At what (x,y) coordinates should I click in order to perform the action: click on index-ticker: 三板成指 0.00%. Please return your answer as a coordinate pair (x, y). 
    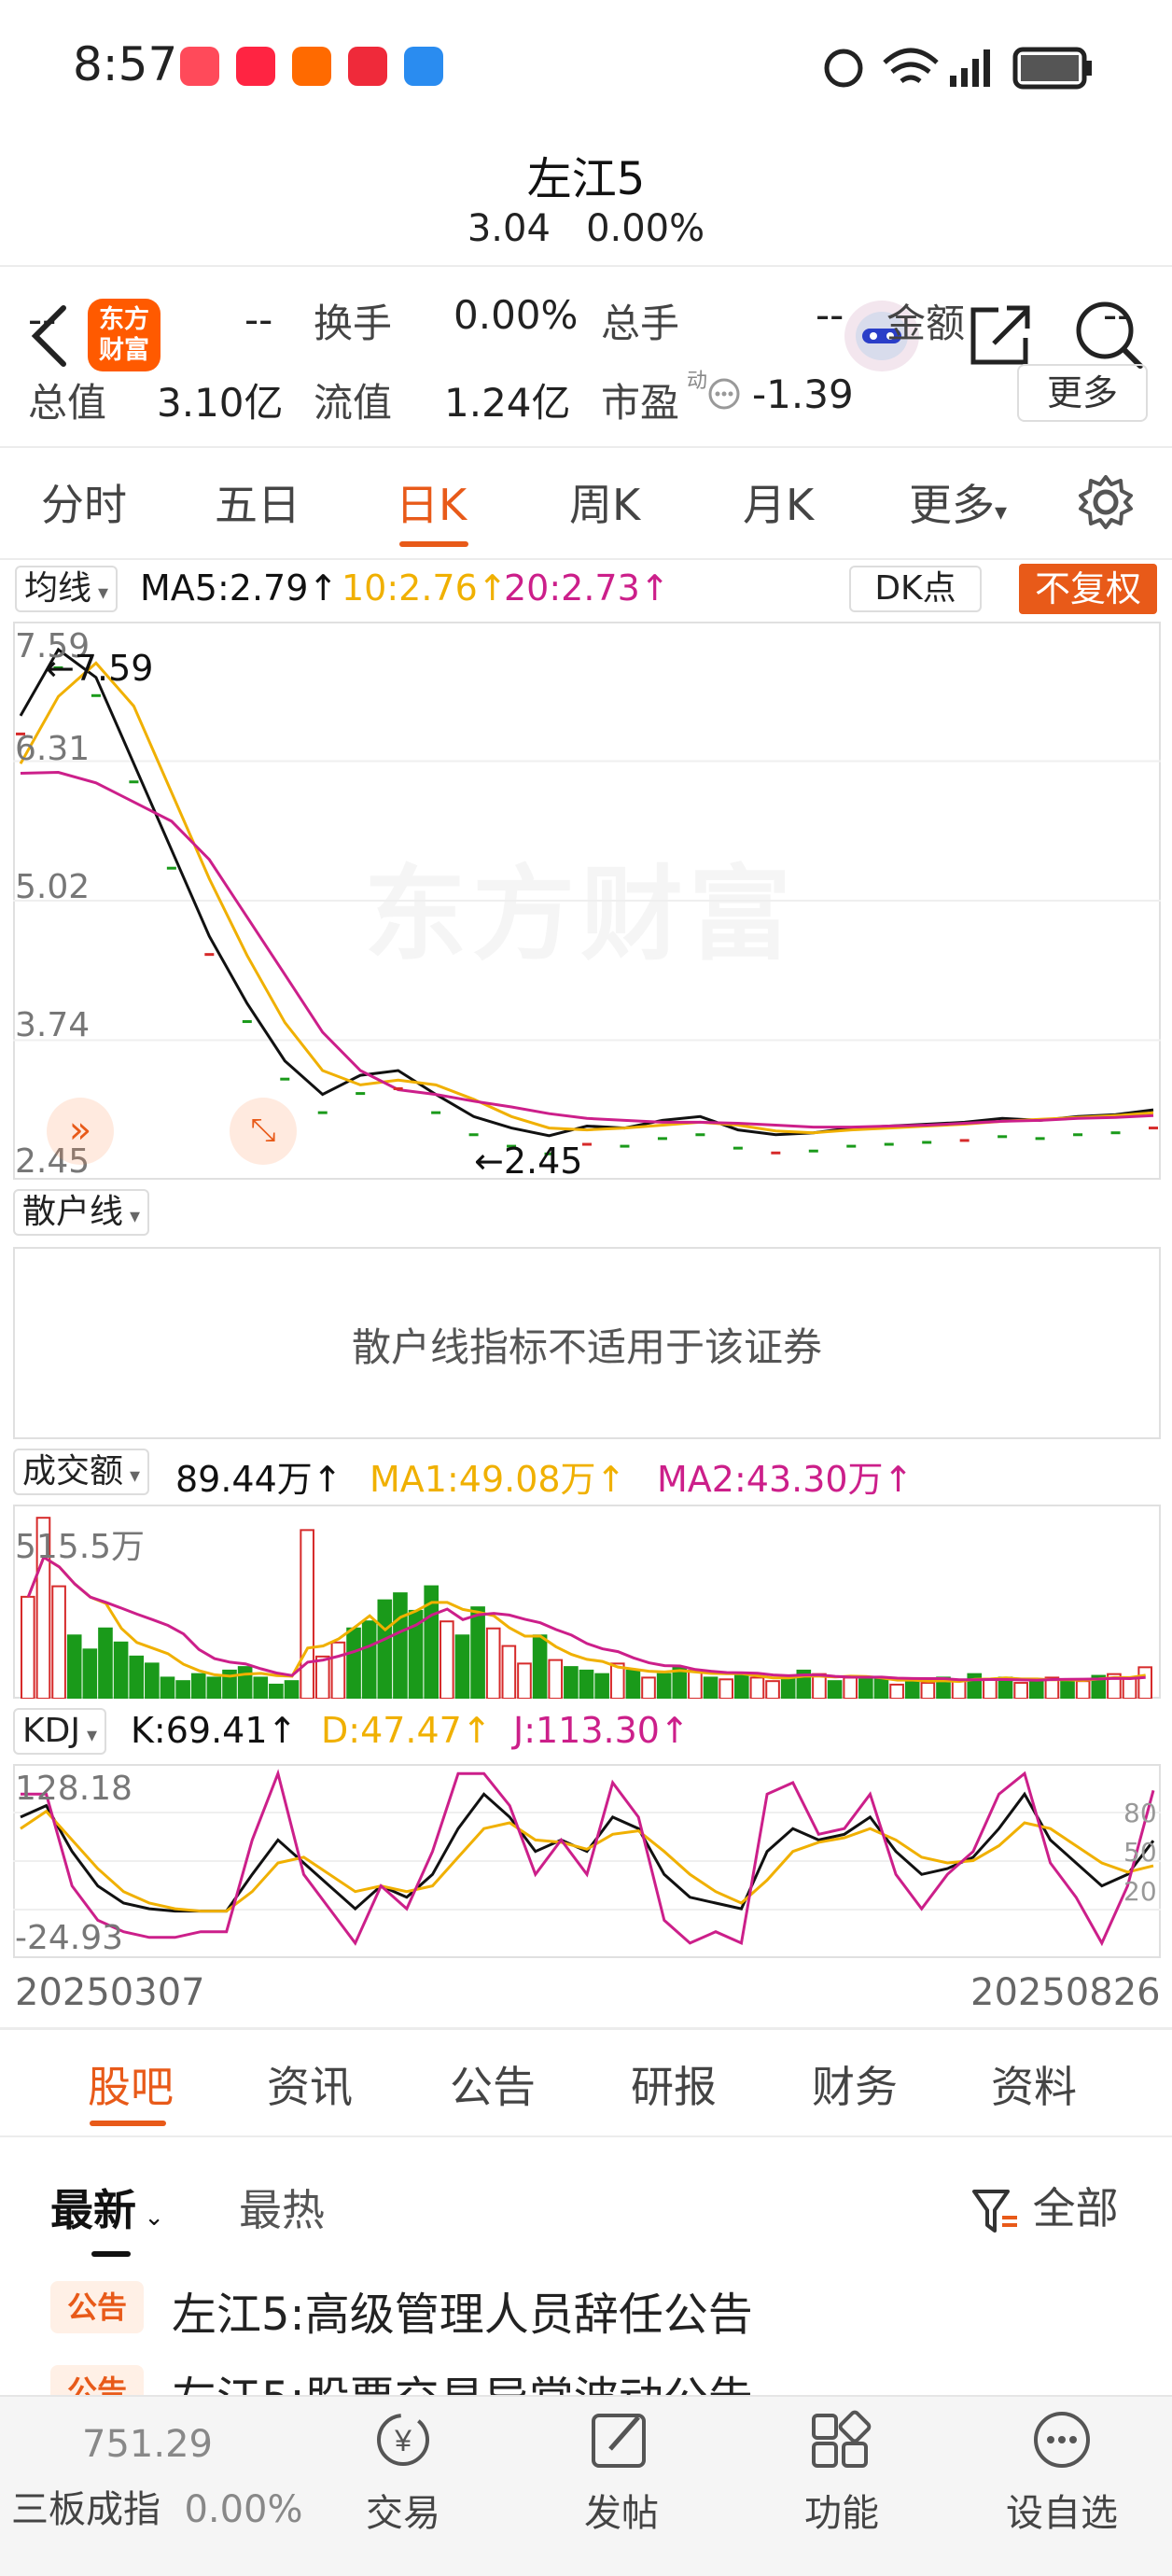
    Looking at the image, I should click on (157, 2506).